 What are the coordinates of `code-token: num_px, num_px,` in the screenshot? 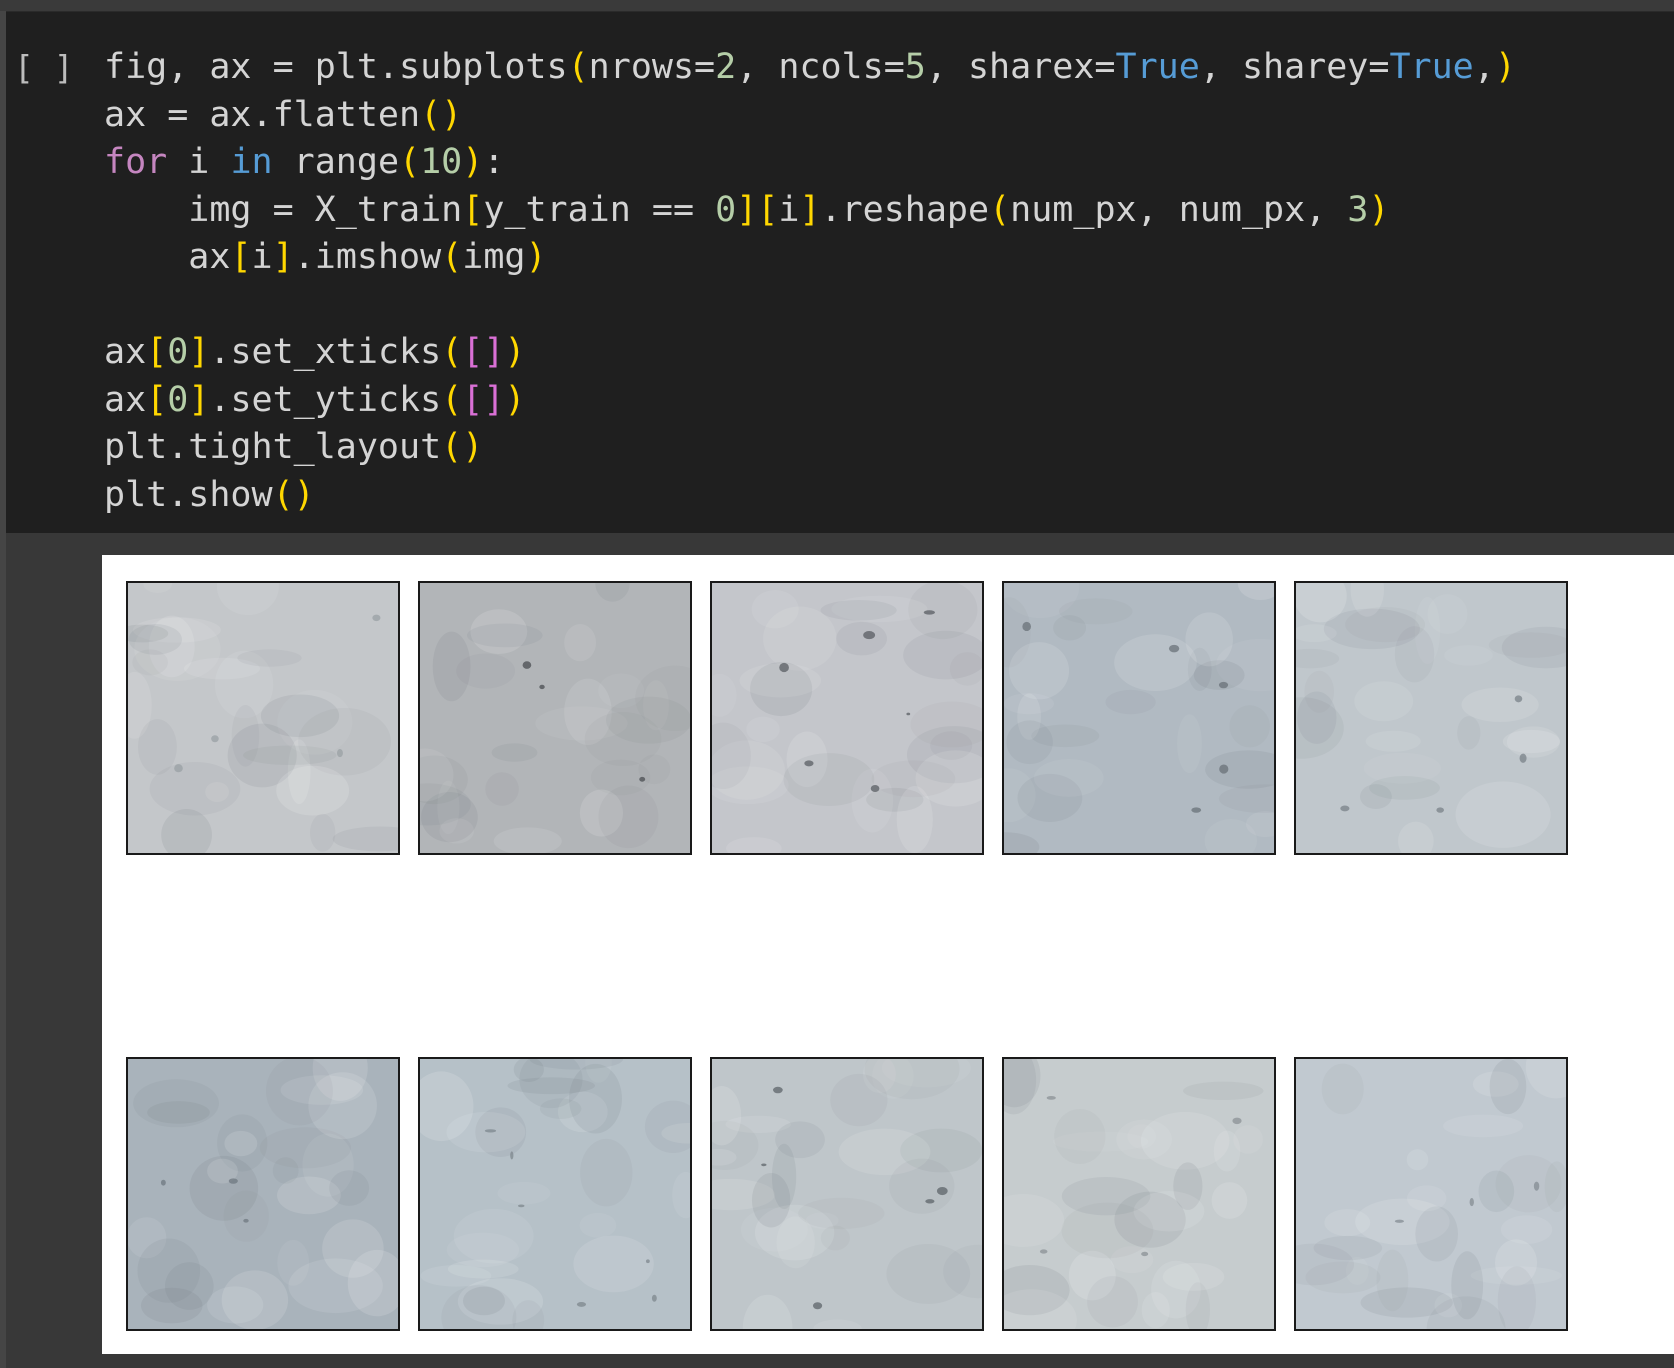 It's located at (1179, 209).